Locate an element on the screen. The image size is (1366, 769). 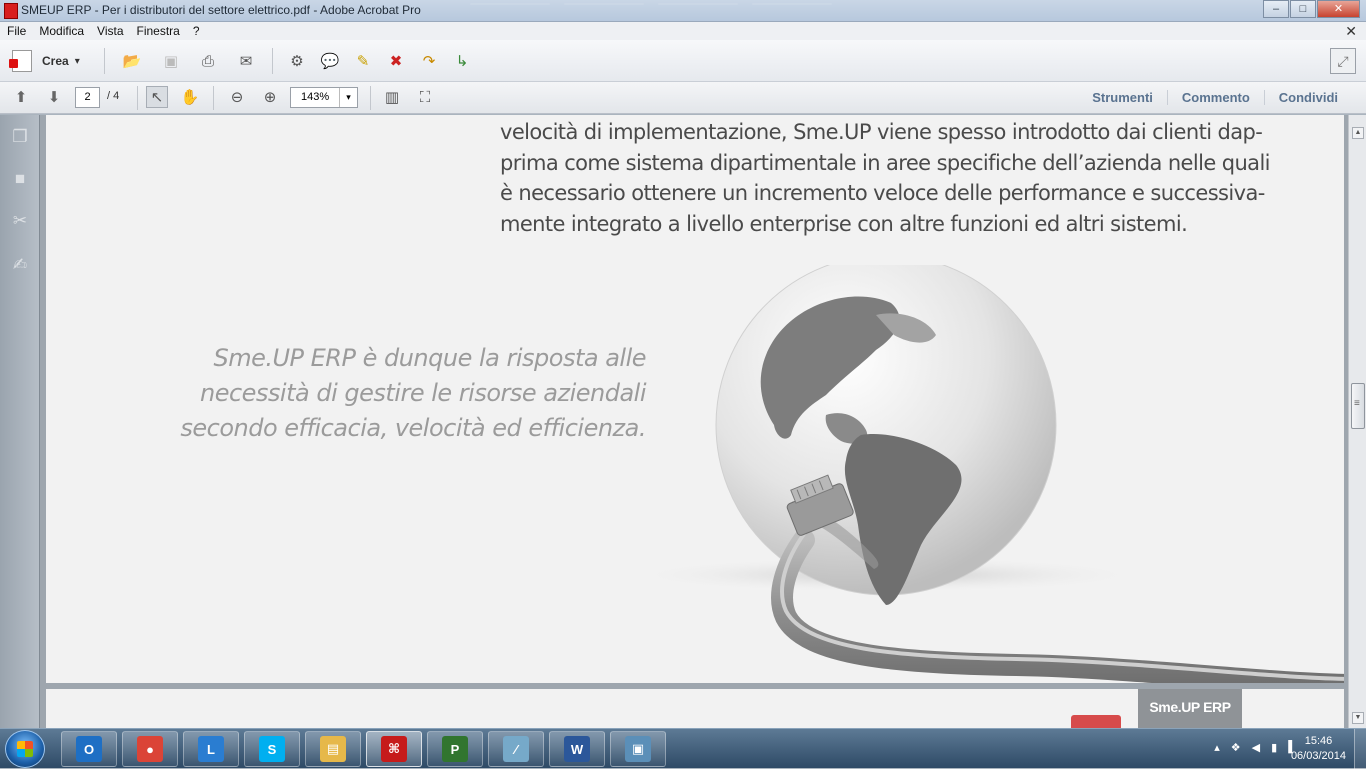
photos-icon: ▣ is located at coordinates (638, 749).